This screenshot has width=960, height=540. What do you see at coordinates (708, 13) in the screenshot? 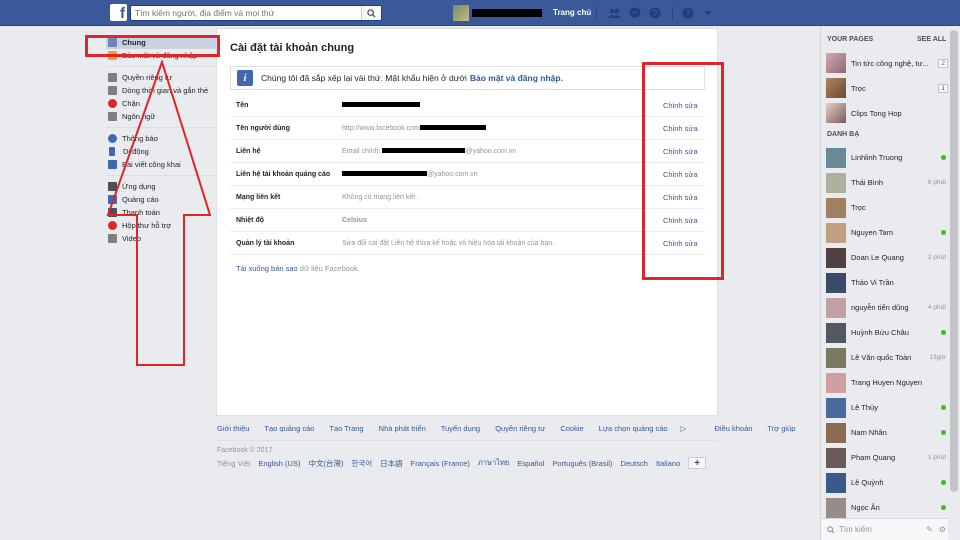
I see `account-menu-chevron-down-icon` at bounding box center [708, 13].